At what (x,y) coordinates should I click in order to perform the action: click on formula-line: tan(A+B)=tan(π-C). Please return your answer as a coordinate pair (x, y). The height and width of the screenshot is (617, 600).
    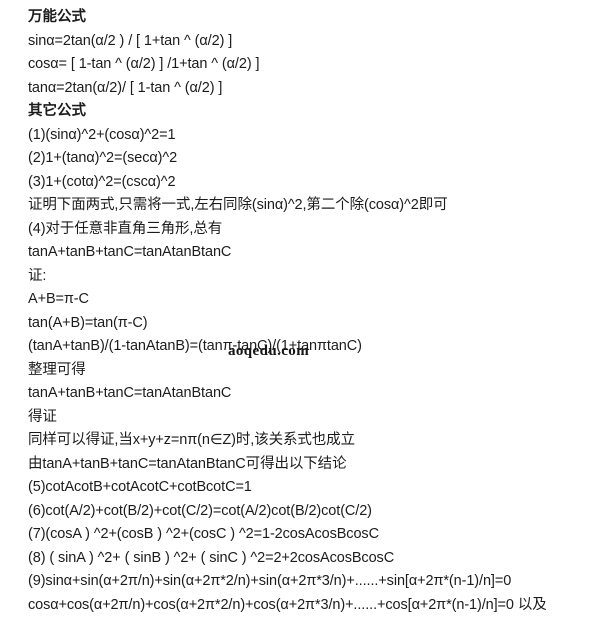
    Looking at the image, I should click on (88, 322).